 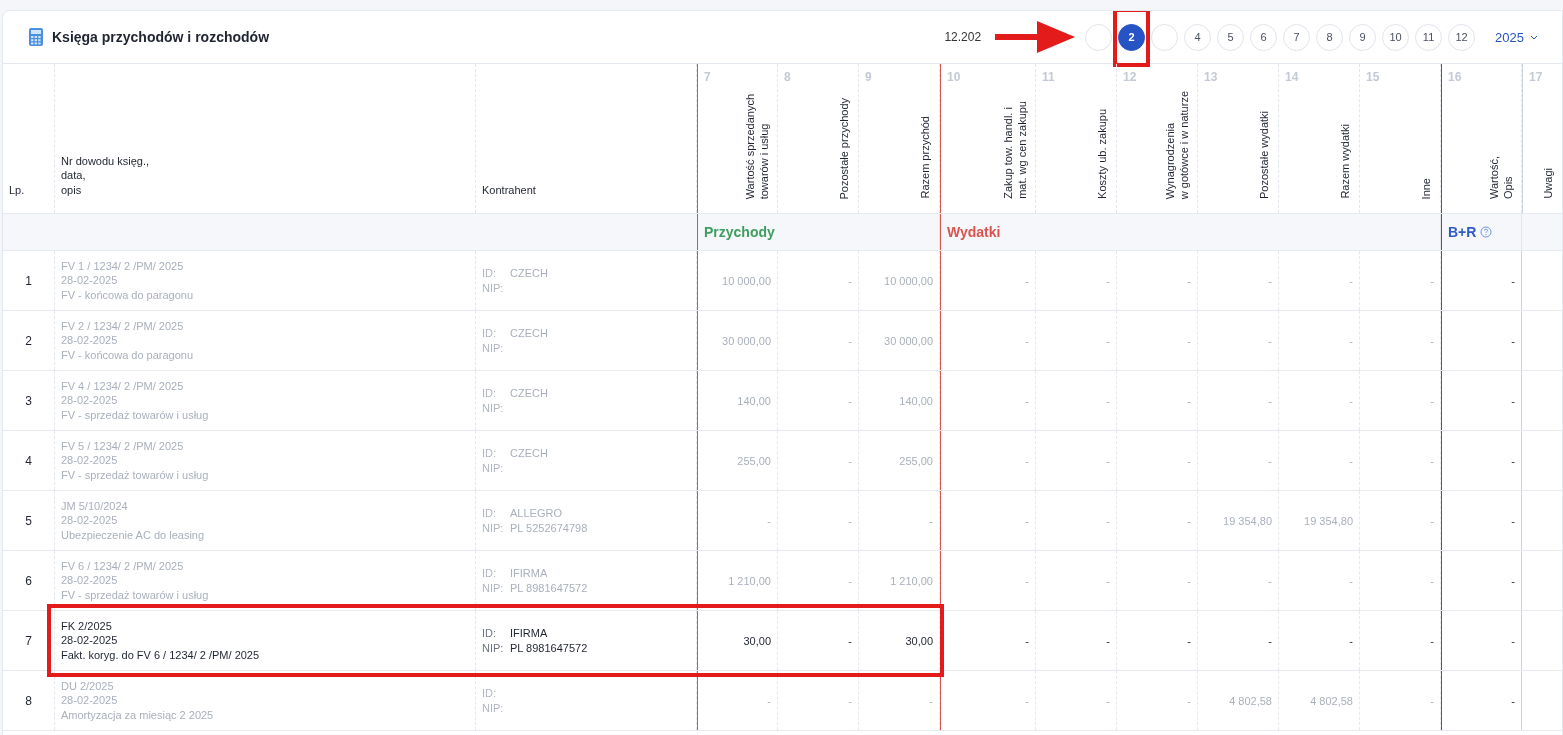 I want to click on year-dropdown: 2025, so click(x=1516, y=37).